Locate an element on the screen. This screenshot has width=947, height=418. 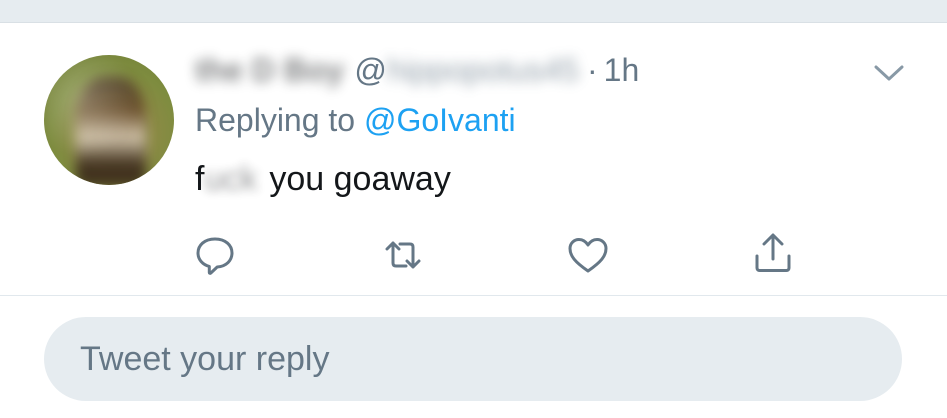
tweet-text-rest: you goaway is located at coordinates (360, 179).